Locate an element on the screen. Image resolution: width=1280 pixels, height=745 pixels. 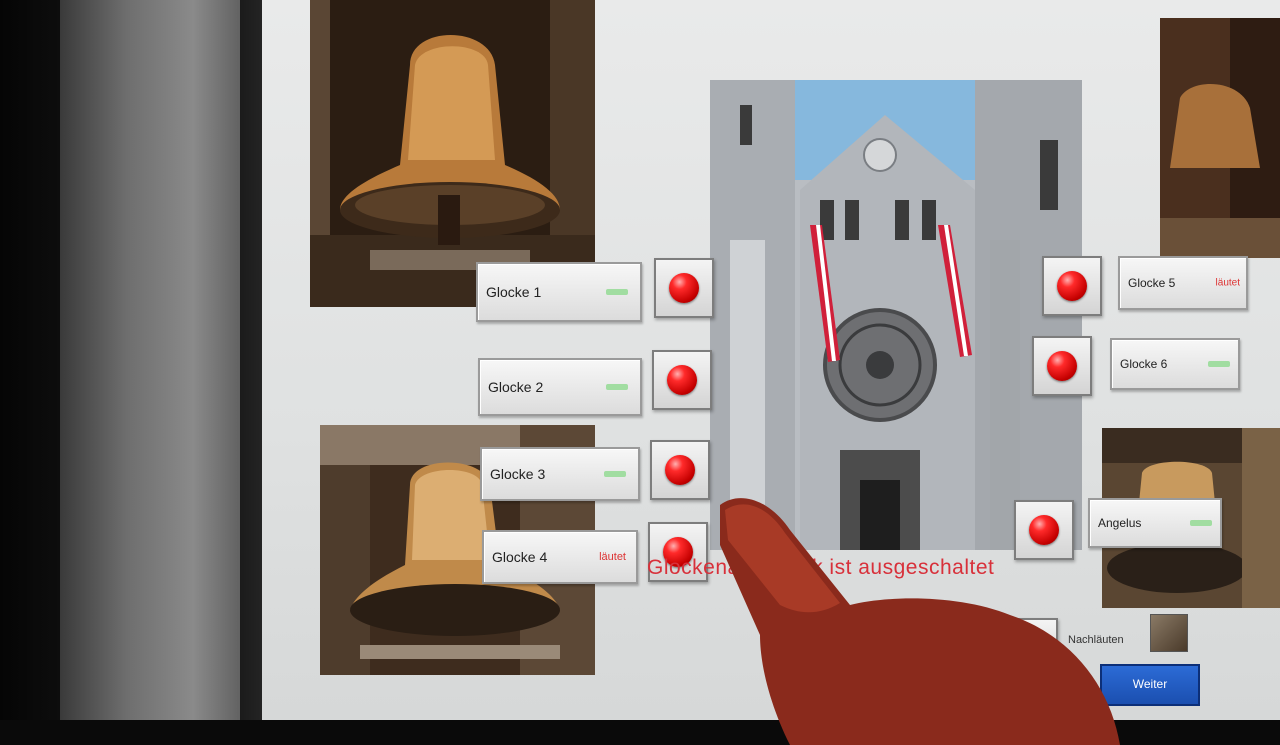
glocke-1-ring-button is located at coordinates (684, 288).